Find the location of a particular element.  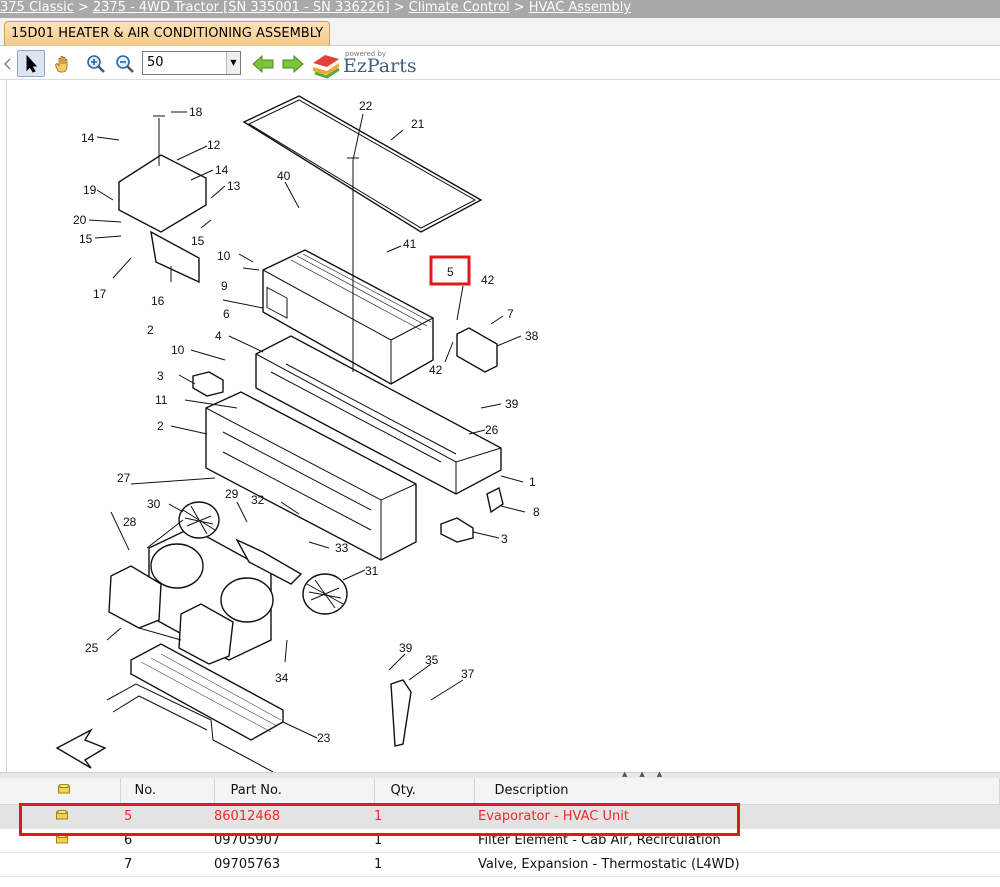

tab-heater-ac-assembly: 15D01 HEATER & AIR CONDITIONING ASSEMBLY is located at coordinates (167, 33).